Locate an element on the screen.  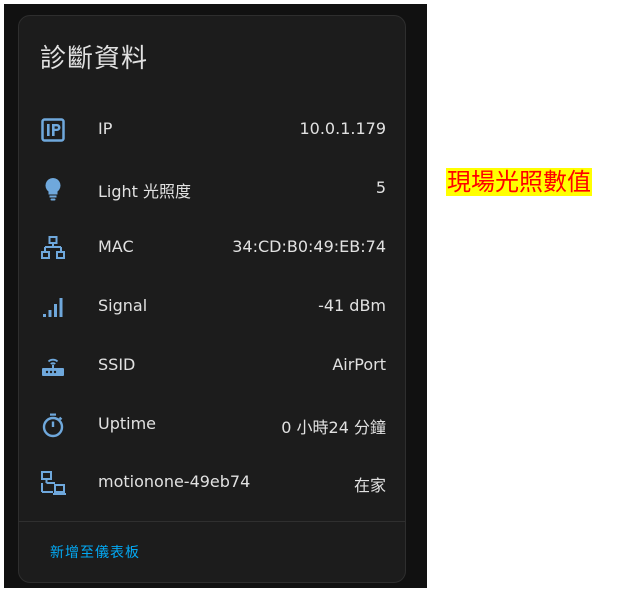
row-light: Light 光照度 5 is located at coordinates (212, 188).